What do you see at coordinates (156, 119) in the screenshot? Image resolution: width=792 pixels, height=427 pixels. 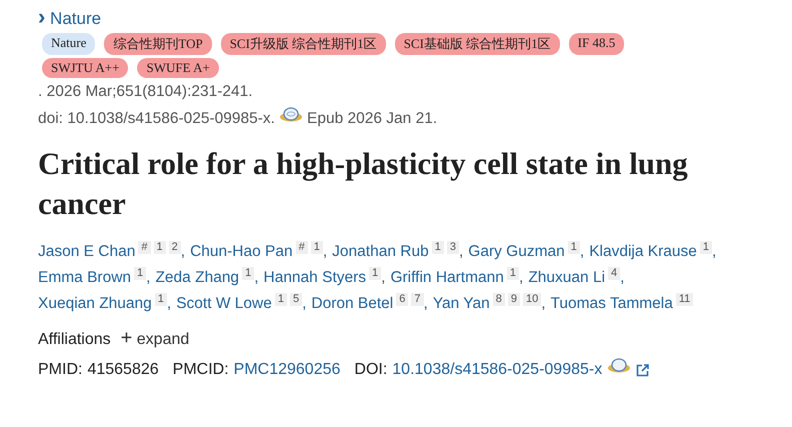 I see `doi-text: doi: 10.1038/s41586-025-09985-x.` at bounding box center [156, 119].